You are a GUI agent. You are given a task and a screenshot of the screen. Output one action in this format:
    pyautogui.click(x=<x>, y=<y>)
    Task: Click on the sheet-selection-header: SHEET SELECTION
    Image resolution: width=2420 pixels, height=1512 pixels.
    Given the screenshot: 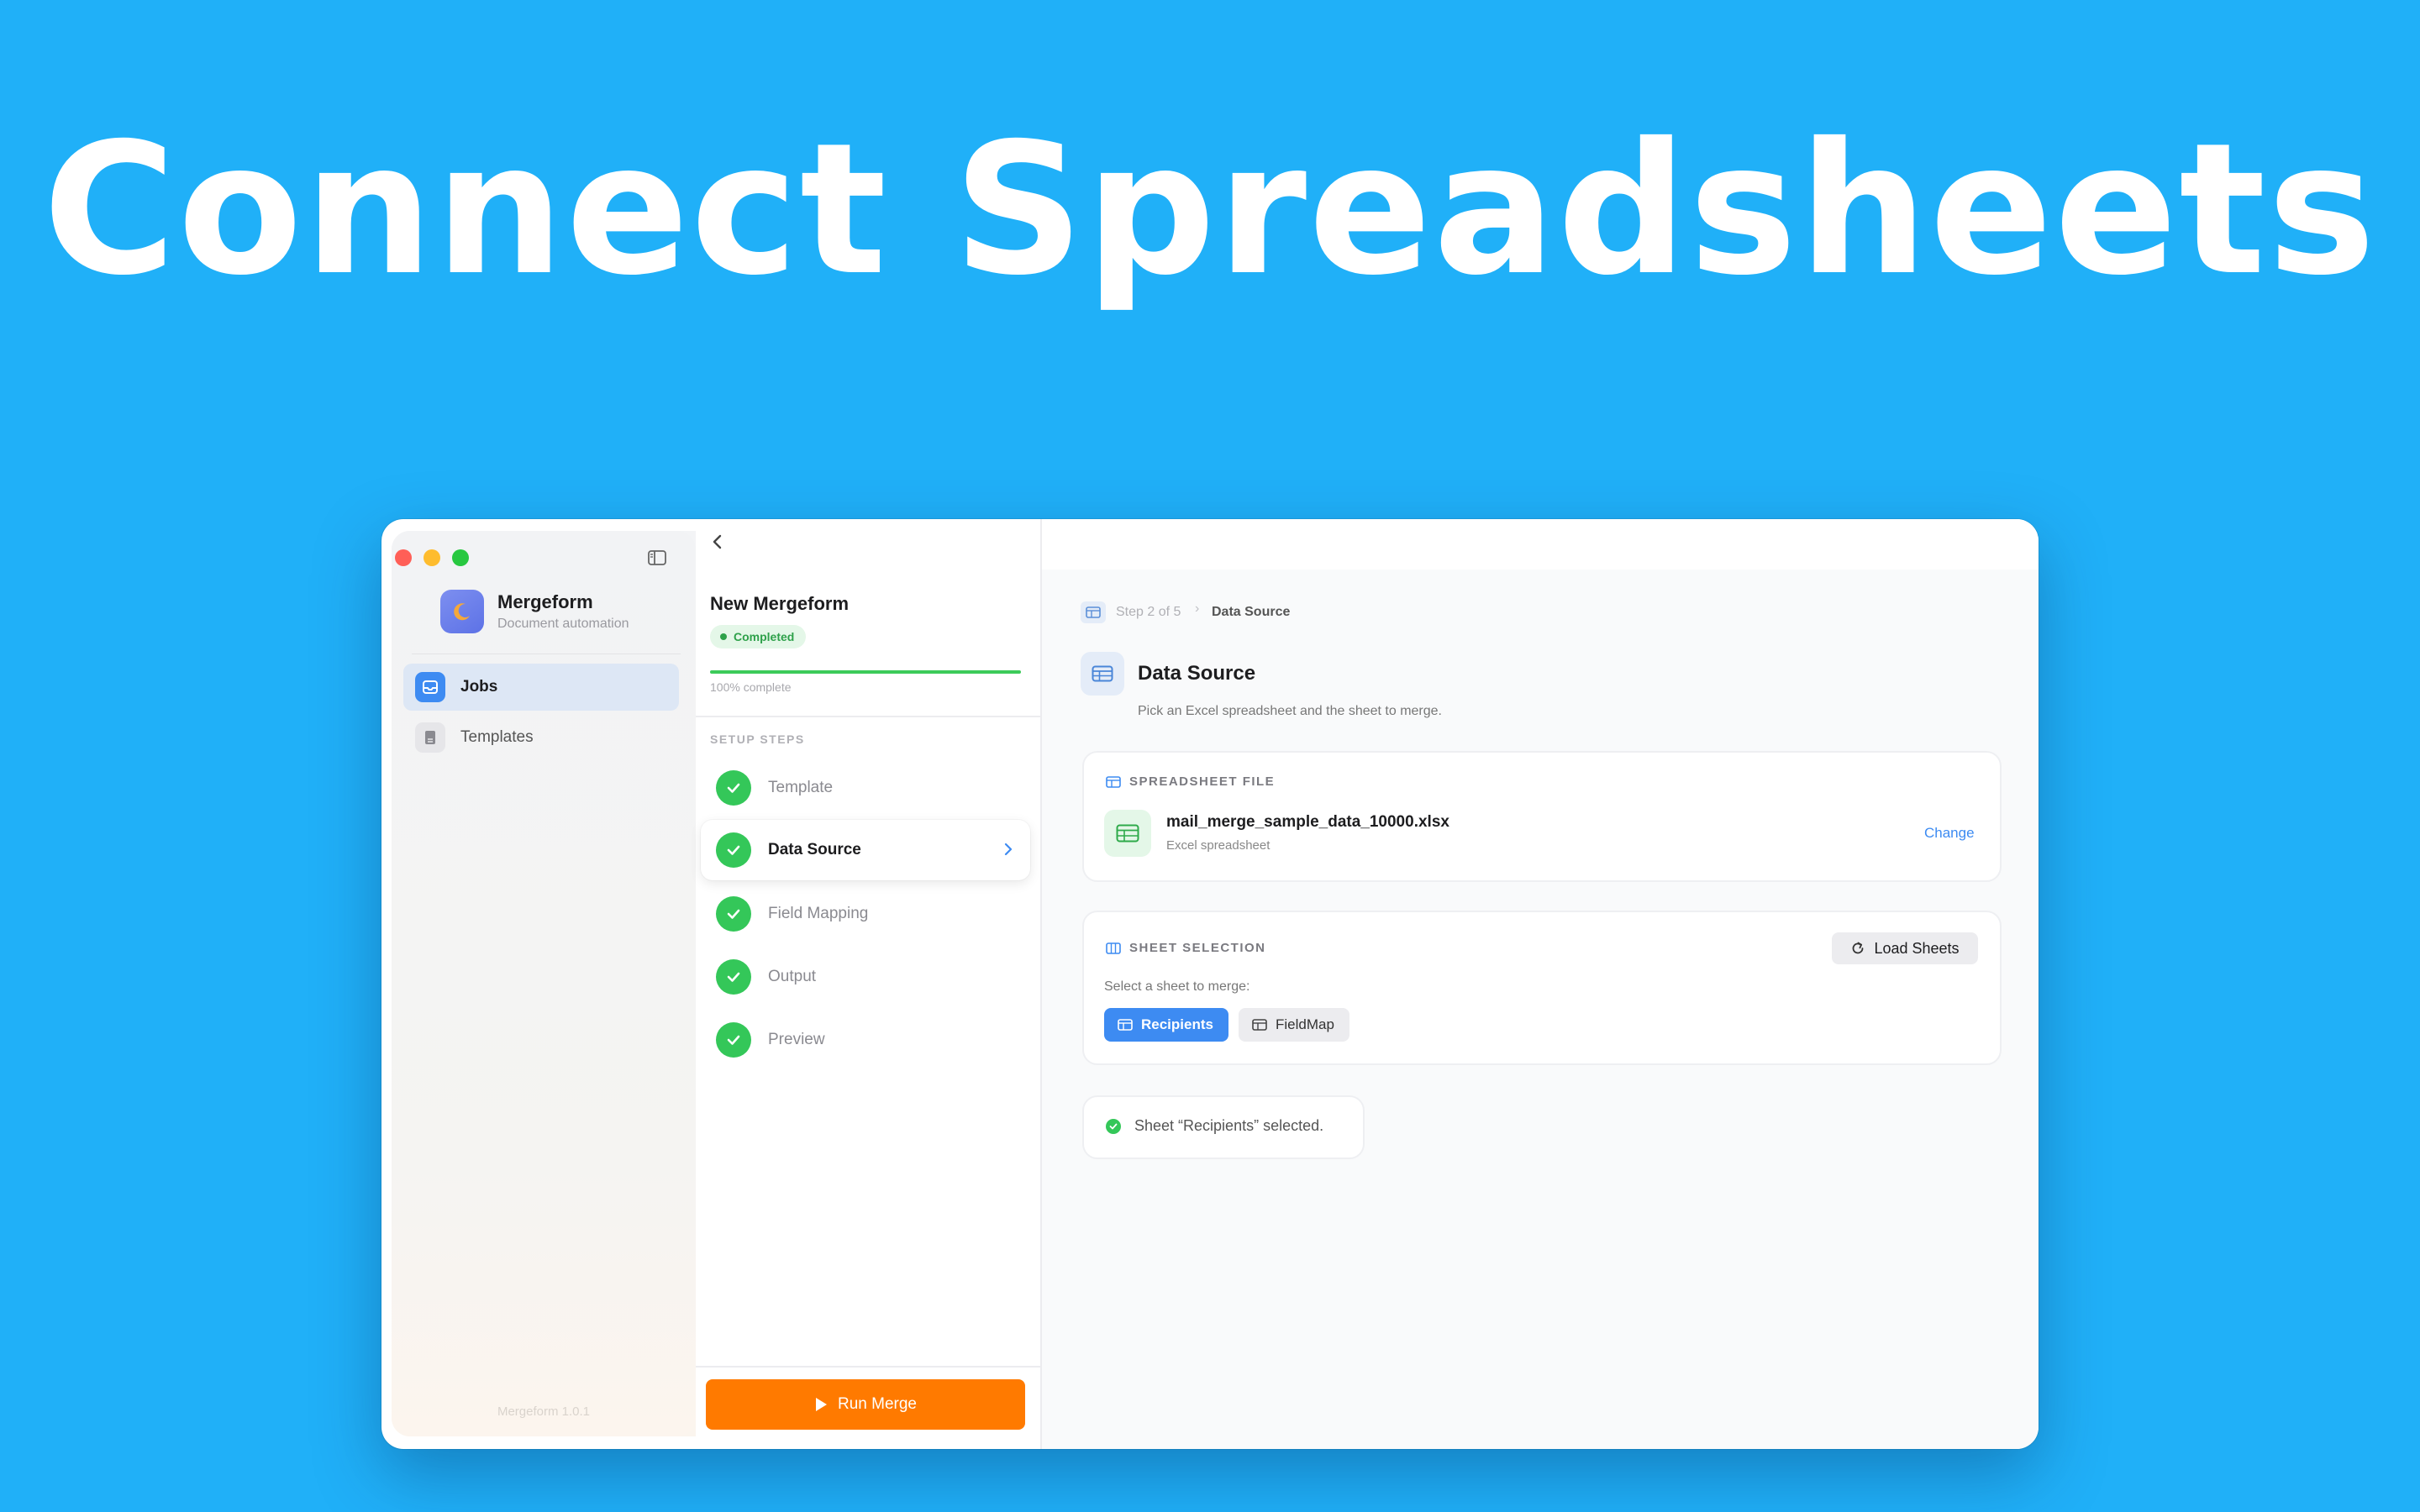 What is the action you would take?
    pyautogui.click(x=1186, y=948)
    